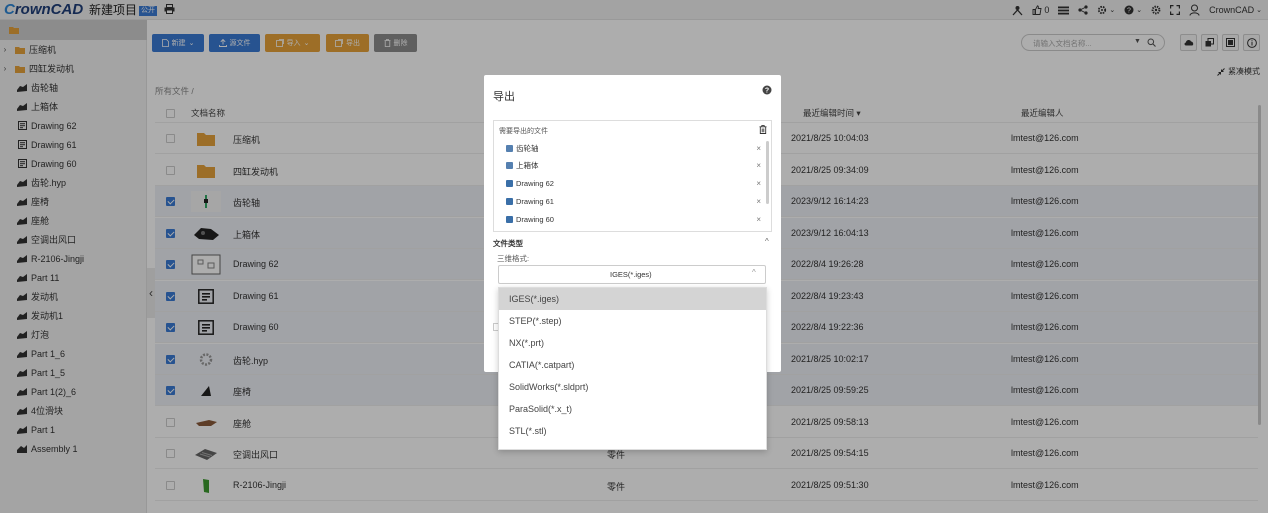 The width and height of the screenshot is (1268, 513). Describe the element at coordinates (633, 201) in the screenshot. I see `export-file-item: Drawing 61 ×` at that location.